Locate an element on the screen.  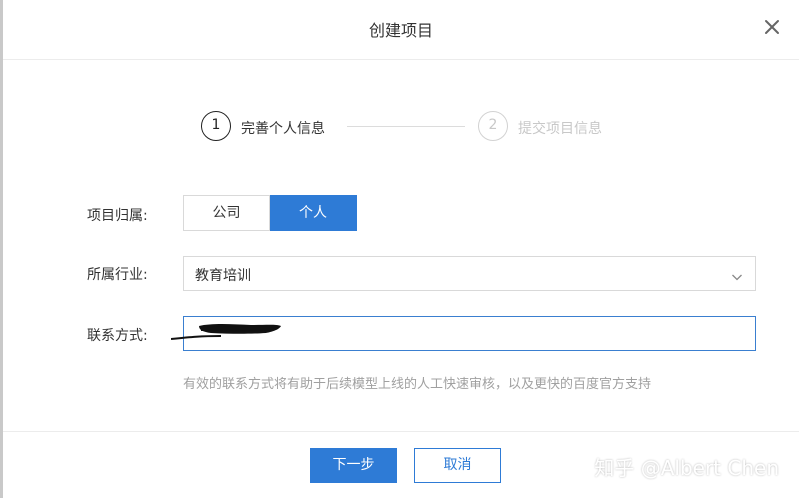
industry-select: 教育培训 is located at coordinates (469, 273).